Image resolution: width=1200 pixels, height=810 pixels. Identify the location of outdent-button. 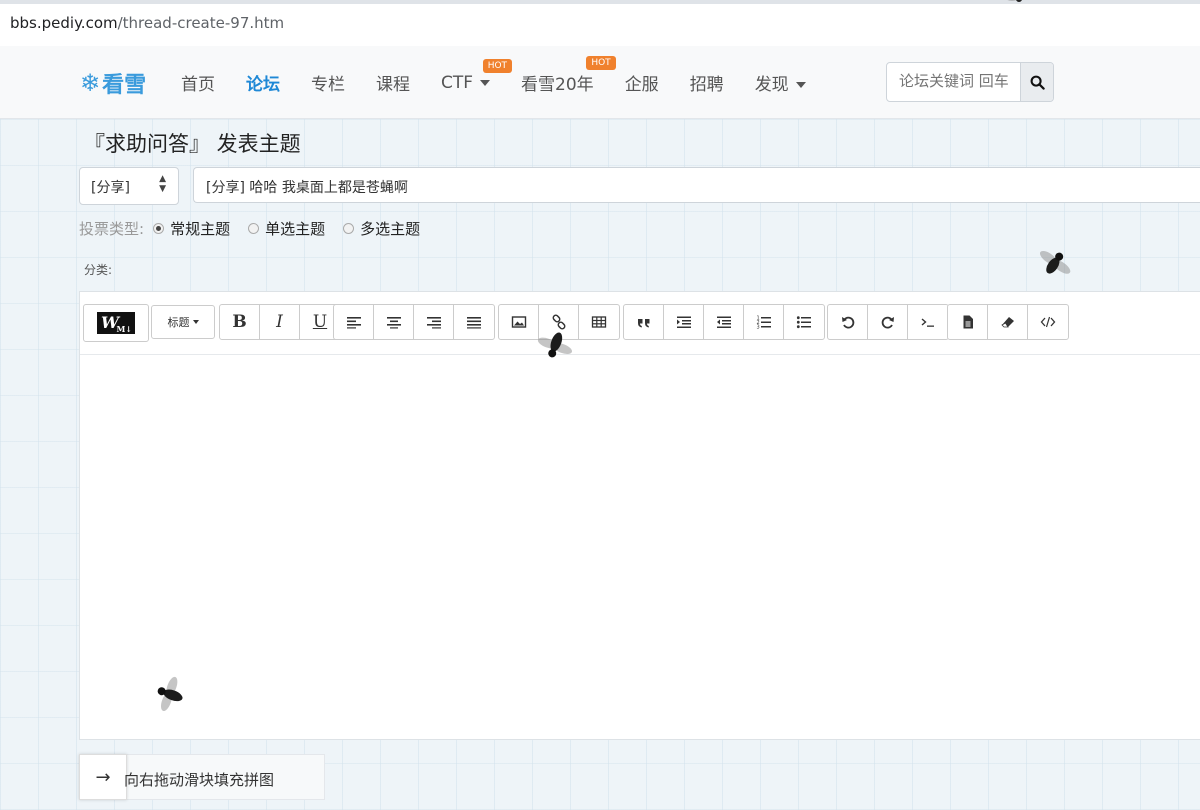
(724, 322).